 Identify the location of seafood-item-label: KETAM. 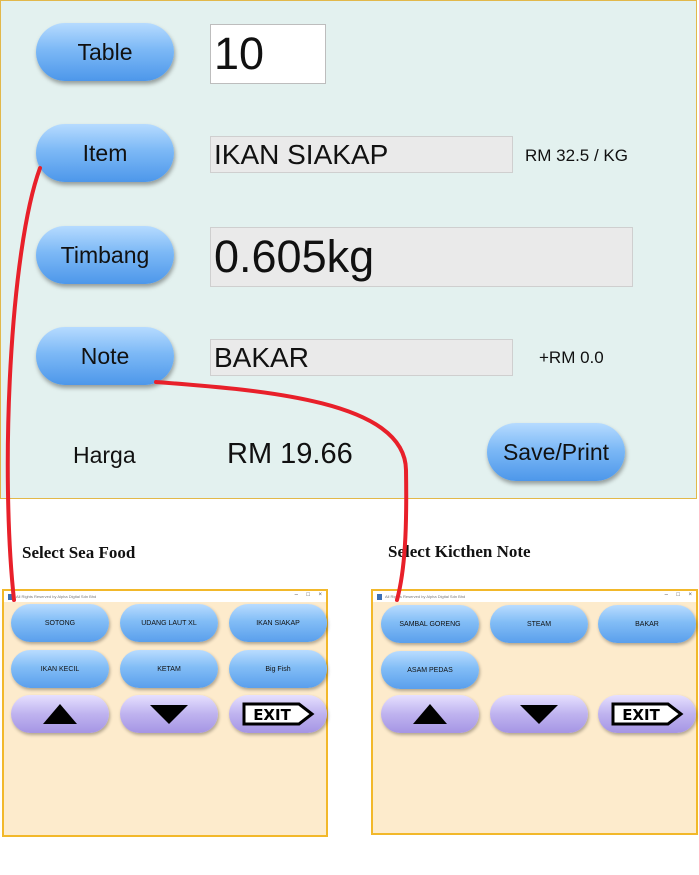
(169, 669).